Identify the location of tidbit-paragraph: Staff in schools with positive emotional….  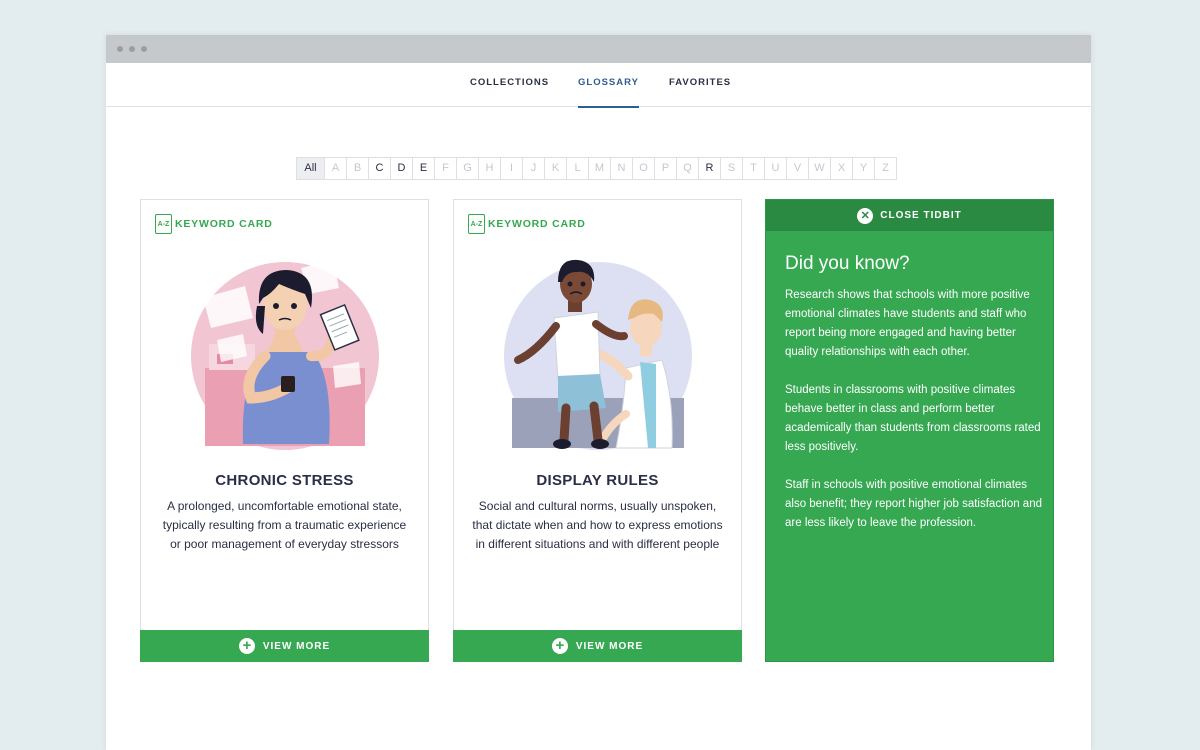
(913, 504).